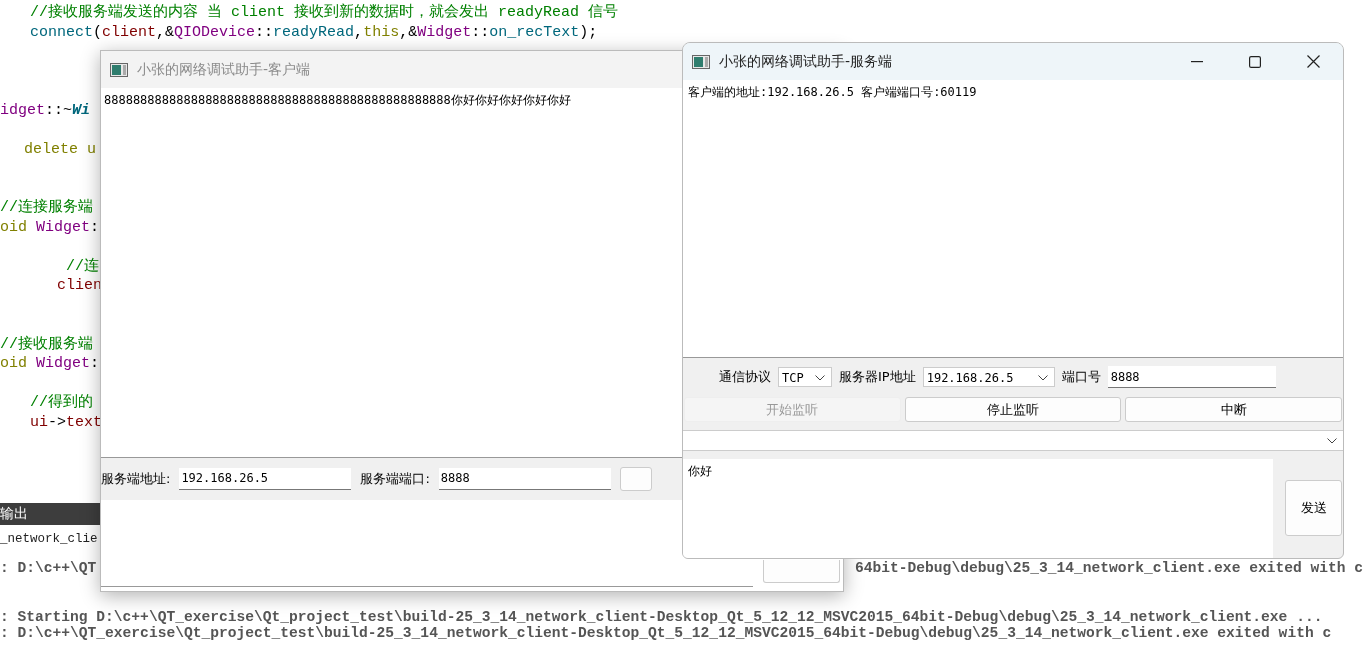 The width and height of the screenshot is (1363, 645). I want to click on code-line: //得到的, so click(61, 402).